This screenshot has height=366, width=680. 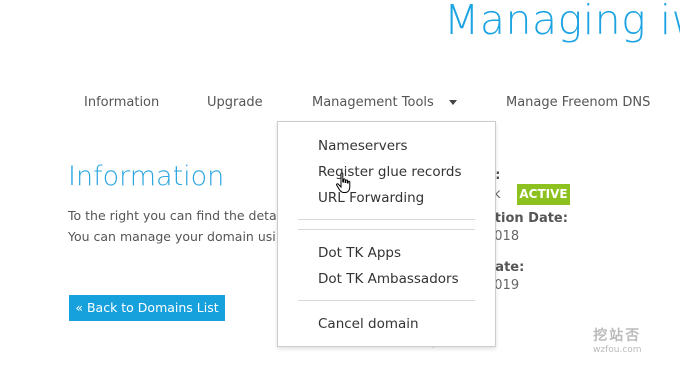 I want to click on nav-manage-freenom-dns: Manage Freenom DNS, so click(x=578, y=102).